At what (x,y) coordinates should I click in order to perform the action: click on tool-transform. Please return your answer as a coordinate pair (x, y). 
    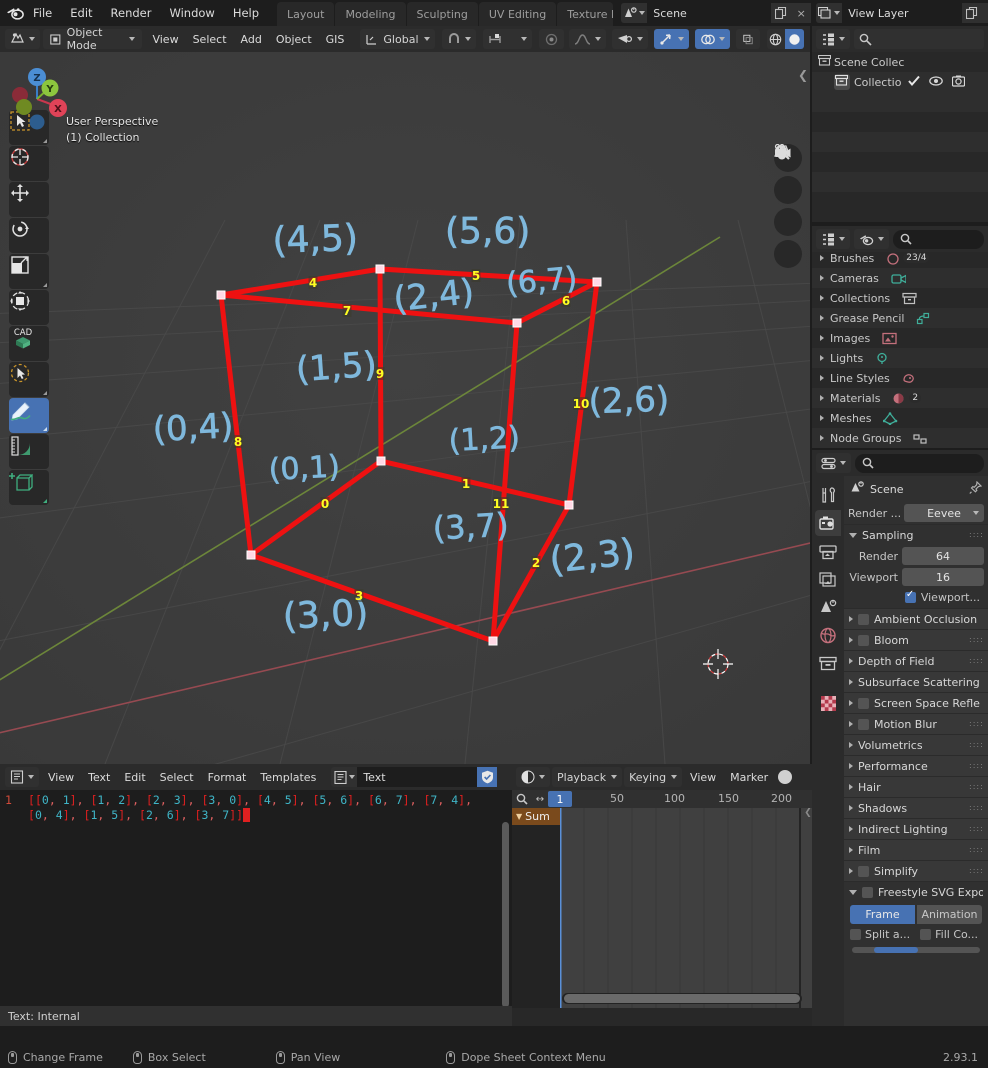
    Looking at the image, I should click on (29, 307).